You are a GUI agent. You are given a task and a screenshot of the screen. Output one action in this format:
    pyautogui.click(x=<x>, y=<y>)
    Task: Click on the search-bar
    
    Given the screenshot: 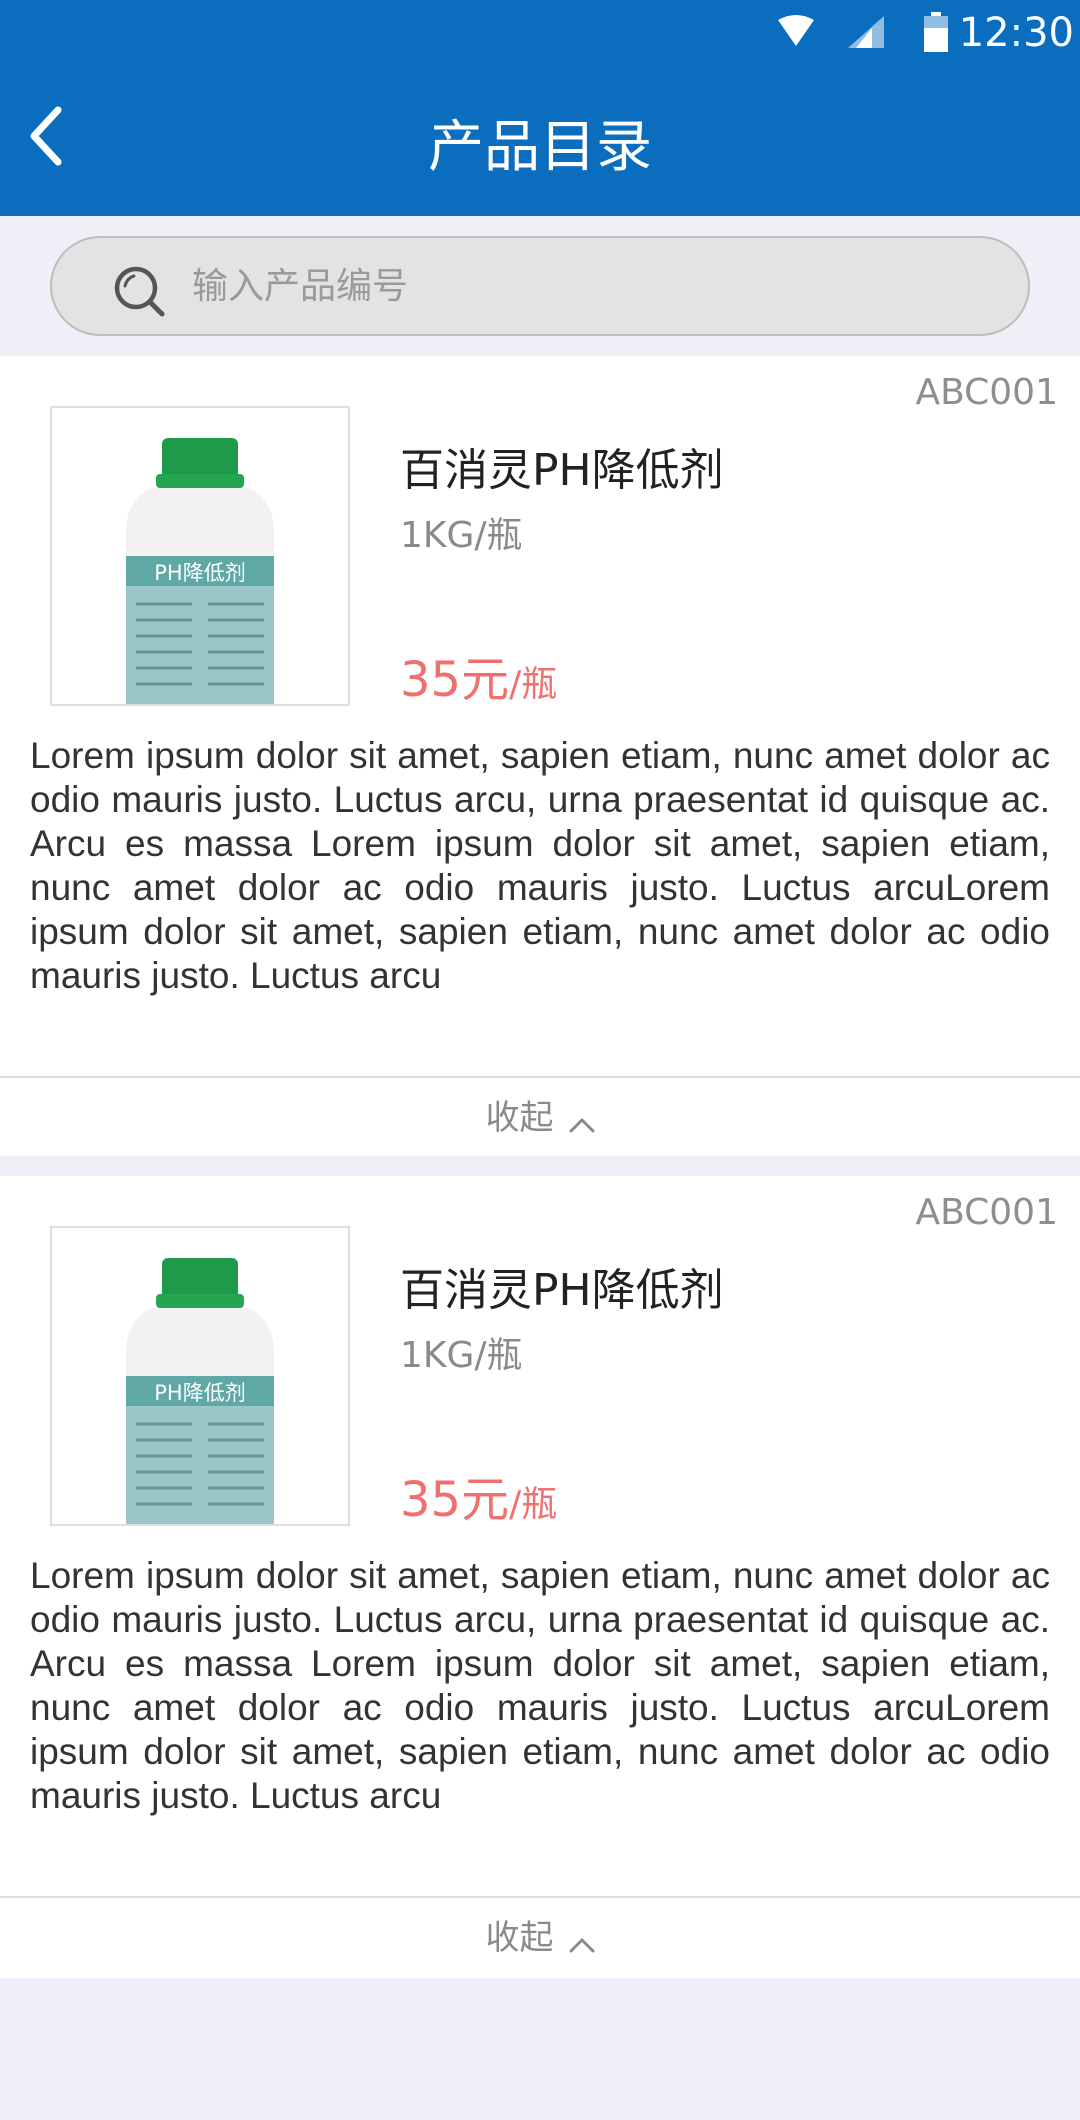 What is the action you would take?
    pyautogui.click(x=540, y=286)
    